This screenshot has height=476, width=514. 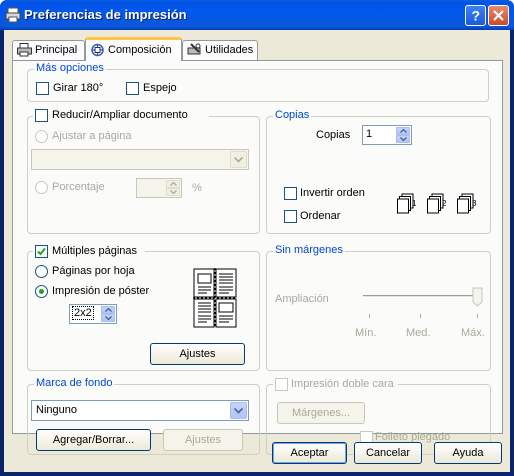 I want to click on marca-fondo-dropdown: Ninguno, so click(x=140, y=410).